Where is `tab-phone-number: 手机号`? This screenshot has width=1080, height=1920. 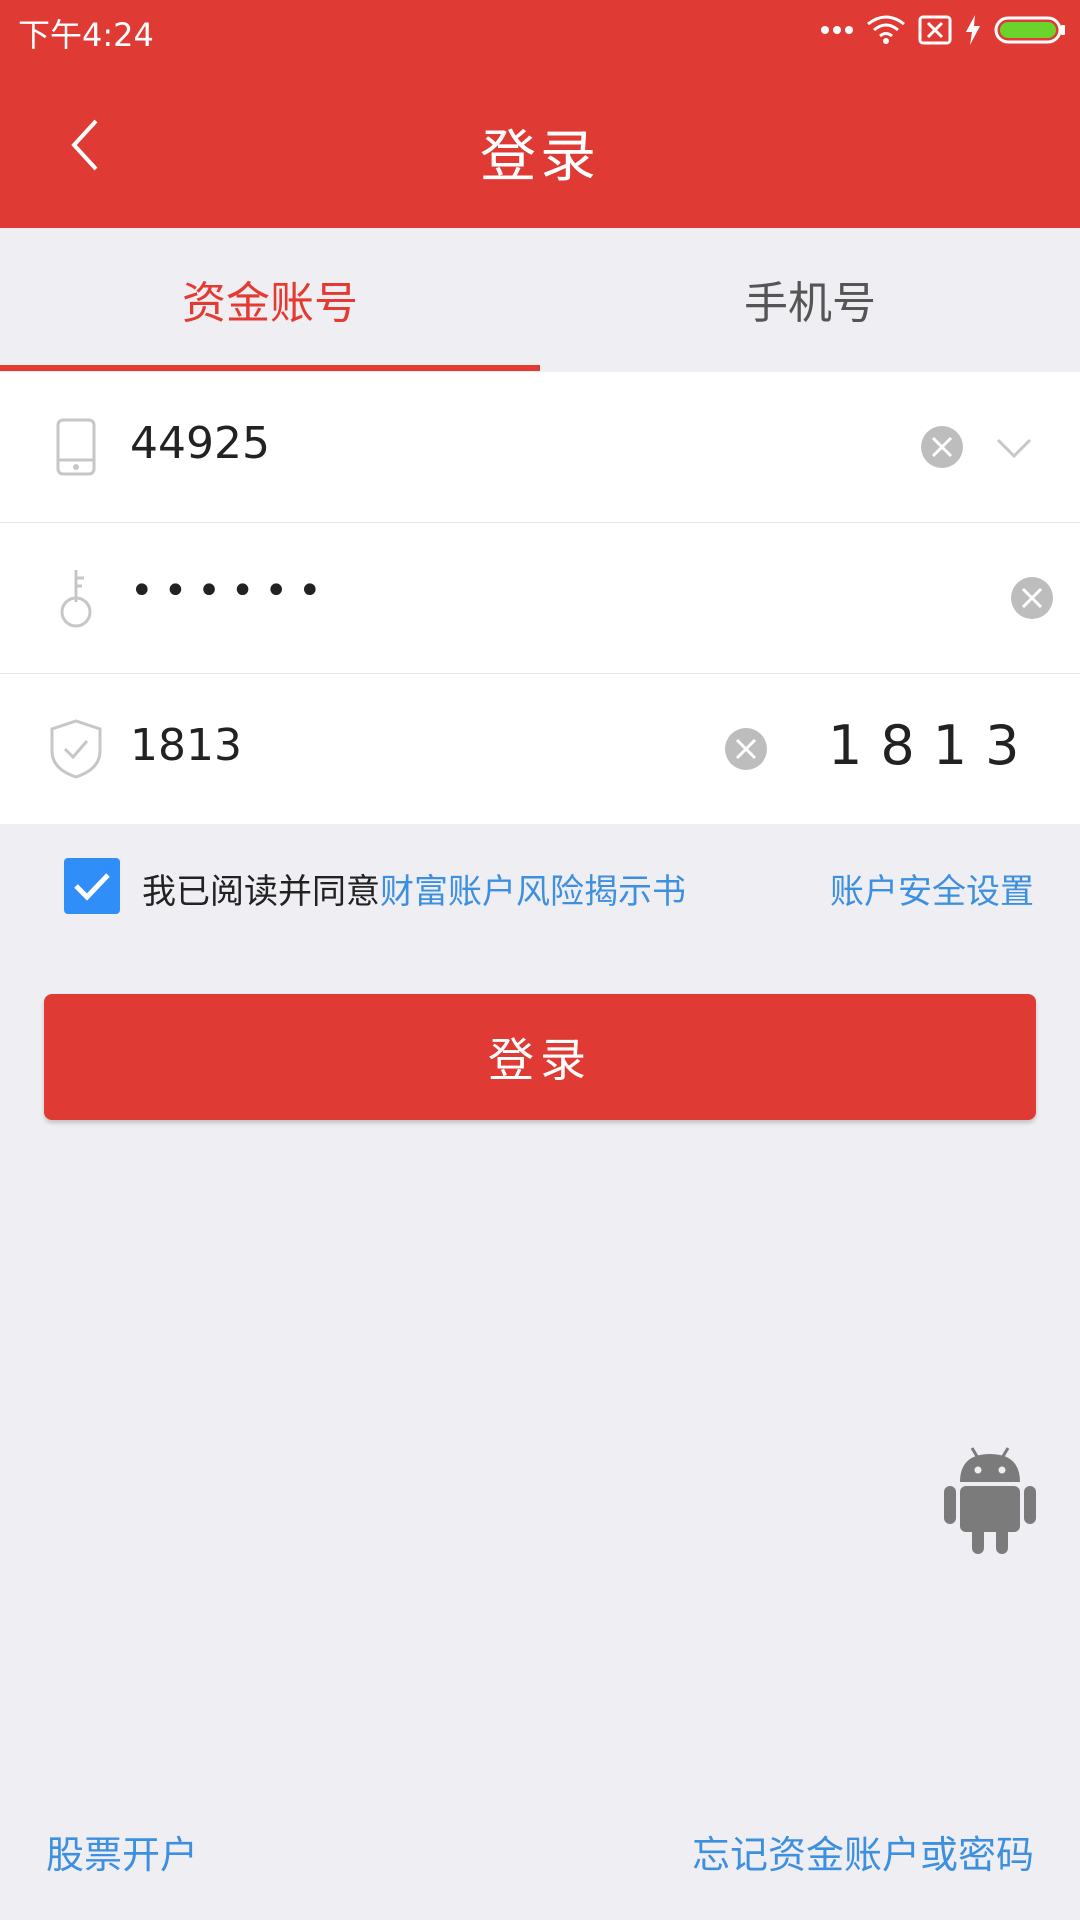
tab-phone-number: 手机号 is located at coordinates (810, 299).